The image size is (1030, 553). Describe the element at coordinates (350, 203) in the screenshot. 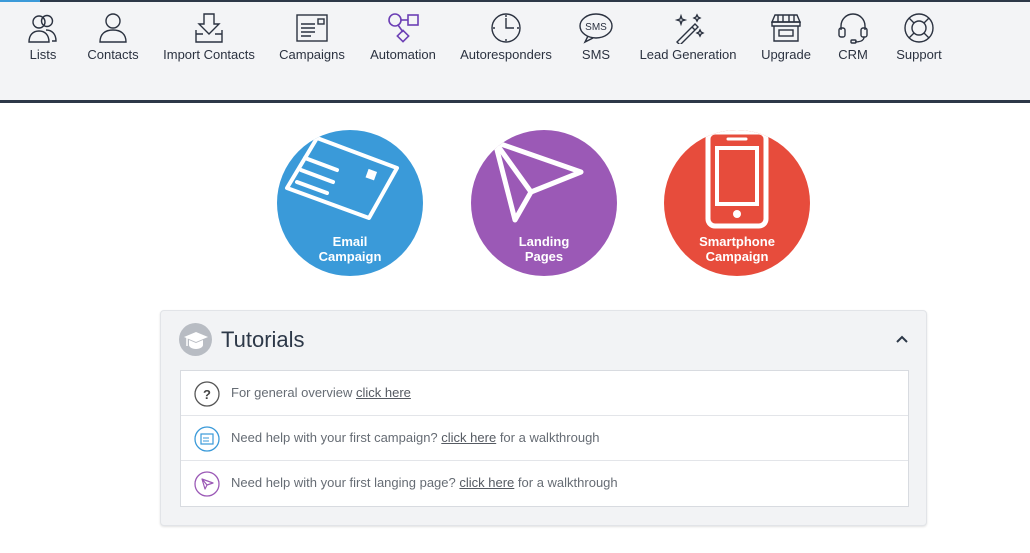

I see `email-campaign-button: Email Campaign` at that location.